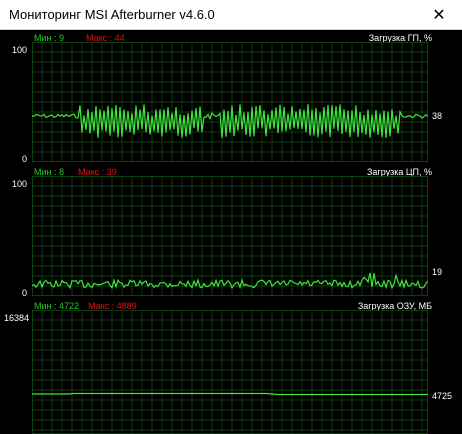 This screenshot has height=434, width=462. I want to click on gpu-axis-min: 0, so click(25, 159).